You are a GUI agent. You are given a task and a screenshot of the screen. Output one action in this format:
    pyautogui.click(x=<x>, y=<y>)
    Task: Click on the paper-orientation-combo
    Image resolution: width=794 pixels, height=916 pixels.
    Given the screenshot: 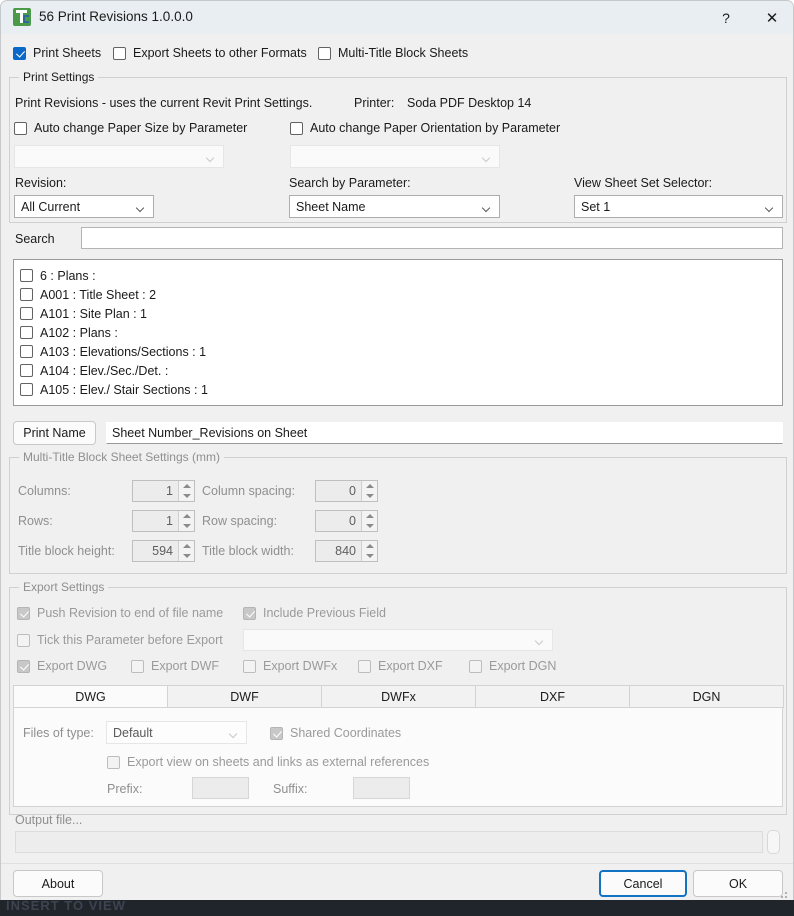 What is the action you would take?
    pyautogui.click(x=395, y=156)
    